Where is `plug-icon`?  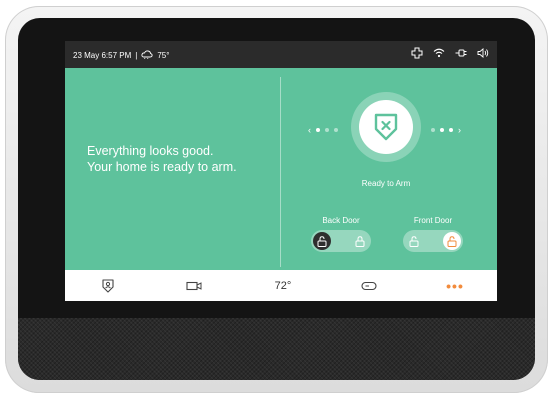
plug-icon is located at coordinates (461, 53).